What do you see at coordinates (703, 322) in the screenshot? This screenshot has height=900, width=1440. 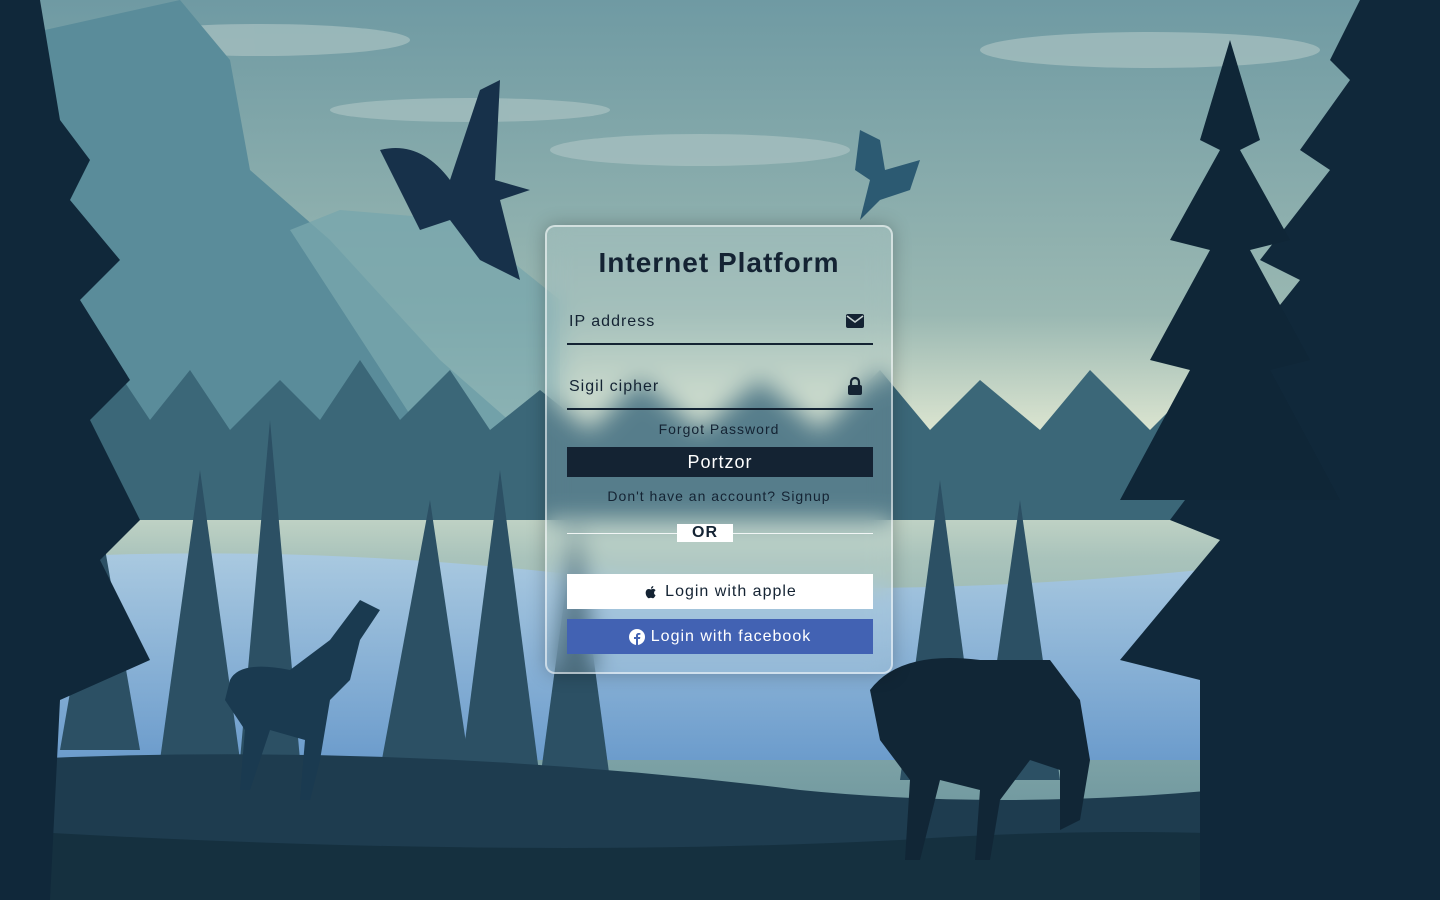 I see `ip-address-input` at bounding box center [703, 322].